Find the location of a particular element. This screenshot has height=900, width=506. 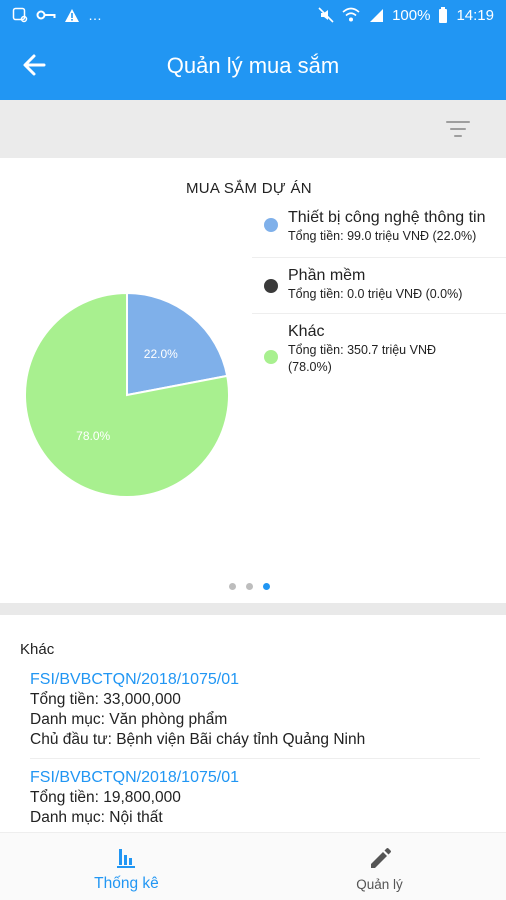

battery-icon is located at coordinates (443, 15).